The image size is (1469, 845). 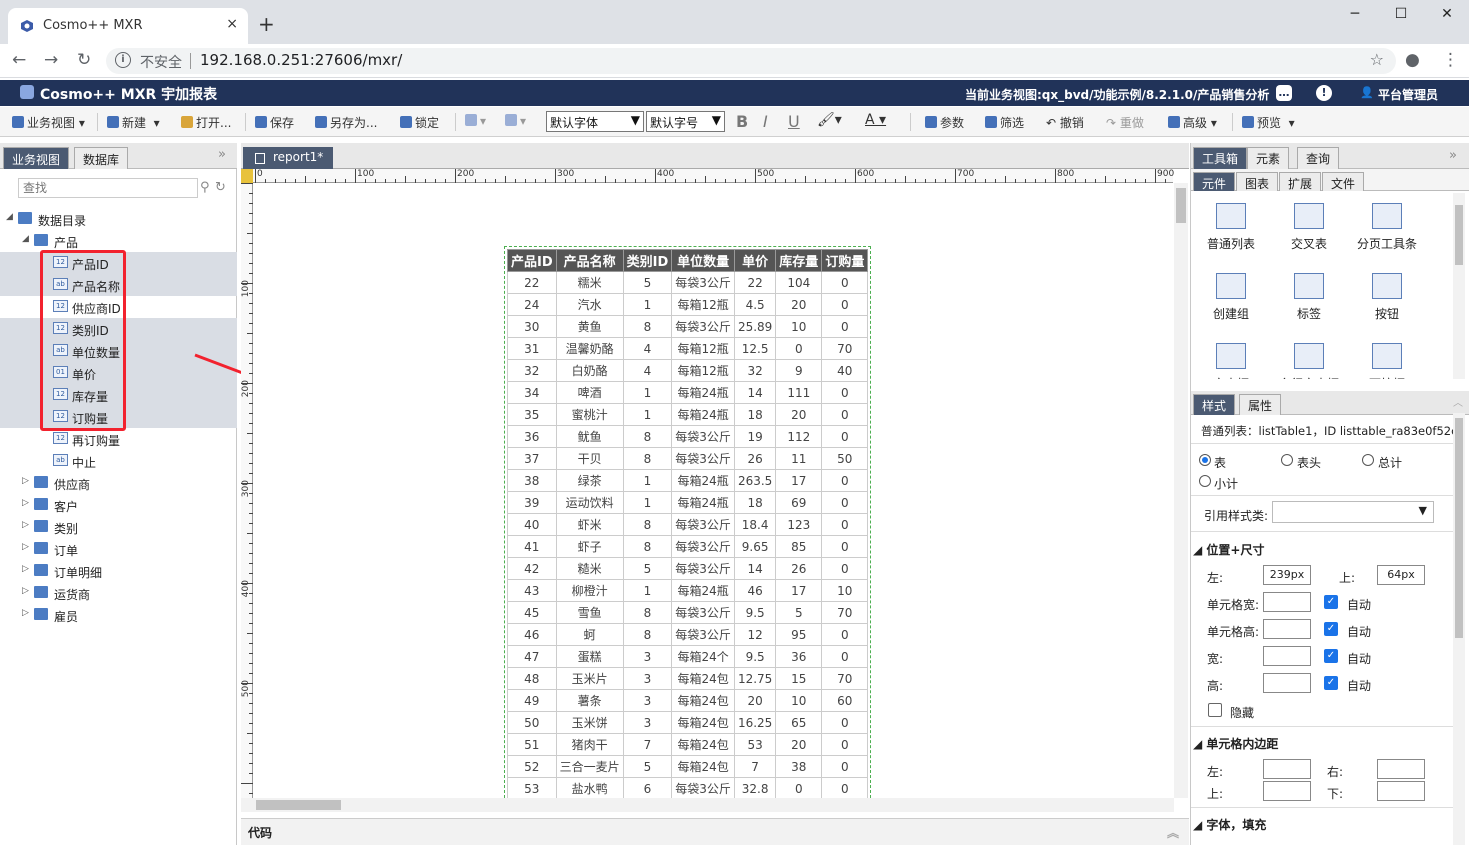 What do you see at coordinates (755, 436) in the screenshot?
I see `table-cell: 19` at bounding box center [755, 436].